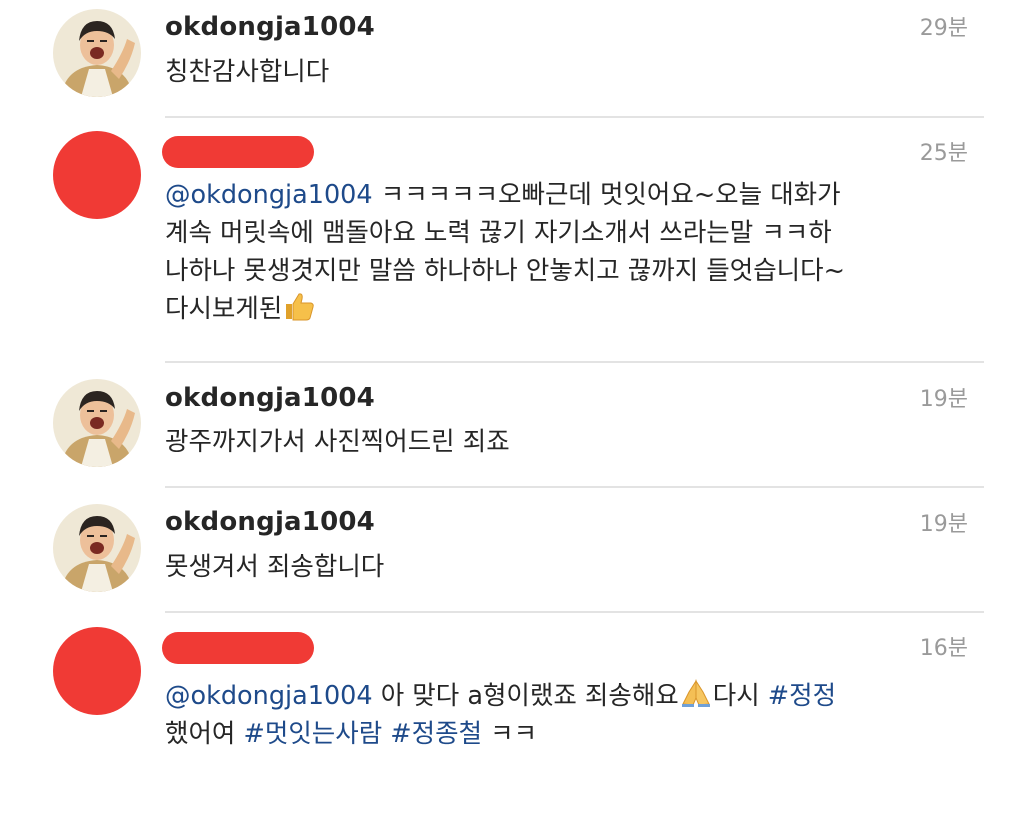  Describe the element at coordinates (505, 271) in the screenshot. I see `text-run: 나하나 못생겻지만 말씀 하나하나 안놓치고 끊까지 들엇습니다~` at that location.